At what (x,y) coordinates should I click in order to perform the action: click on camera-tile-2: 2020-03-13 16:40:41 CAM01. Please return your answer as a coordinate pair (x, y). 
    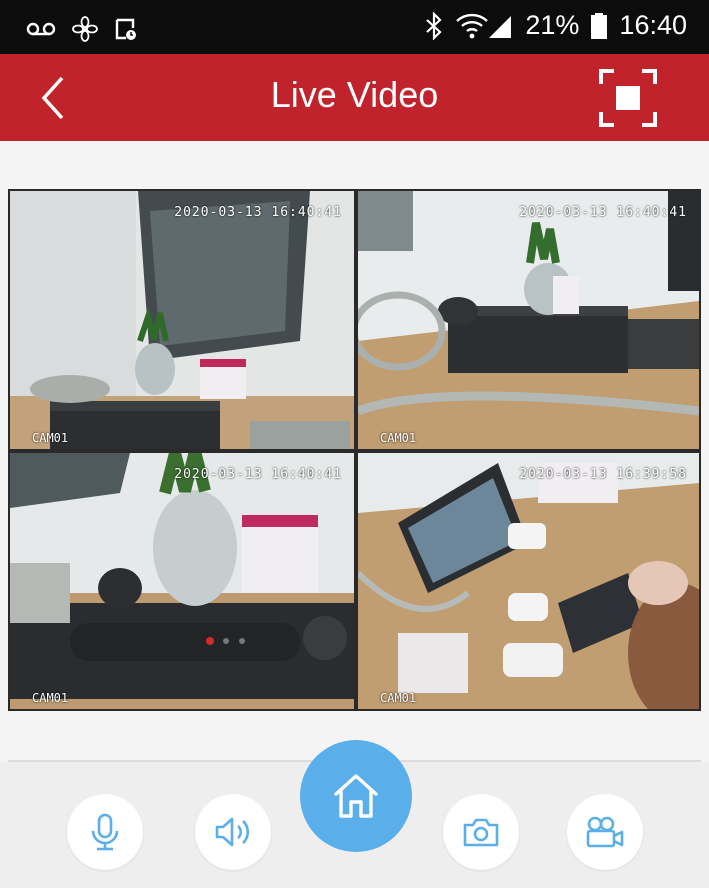
    Looking at the image, I should click on (528, 320).